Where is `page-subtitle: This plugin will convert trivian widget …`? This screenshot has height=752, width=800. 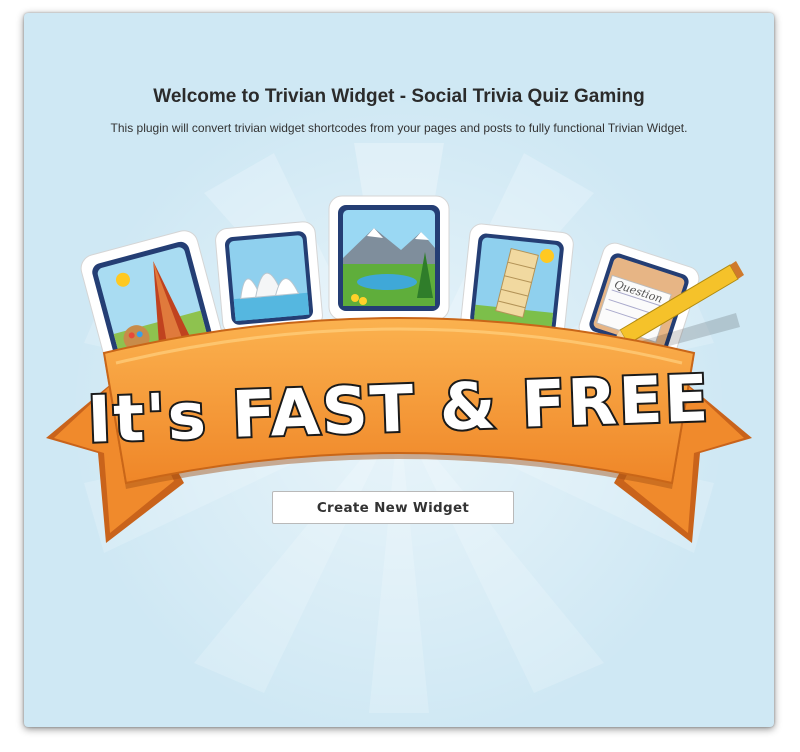
page-subtitle: This plugin will convert trivian widget … is located at coordinates (399, 128).